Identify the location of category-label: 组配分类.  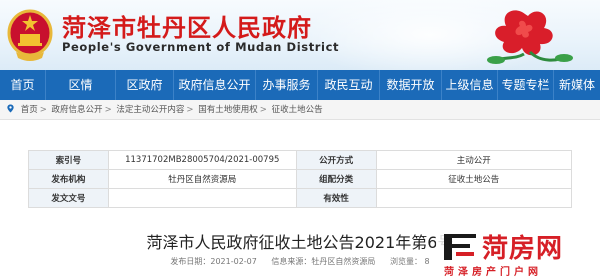
(336, 179).